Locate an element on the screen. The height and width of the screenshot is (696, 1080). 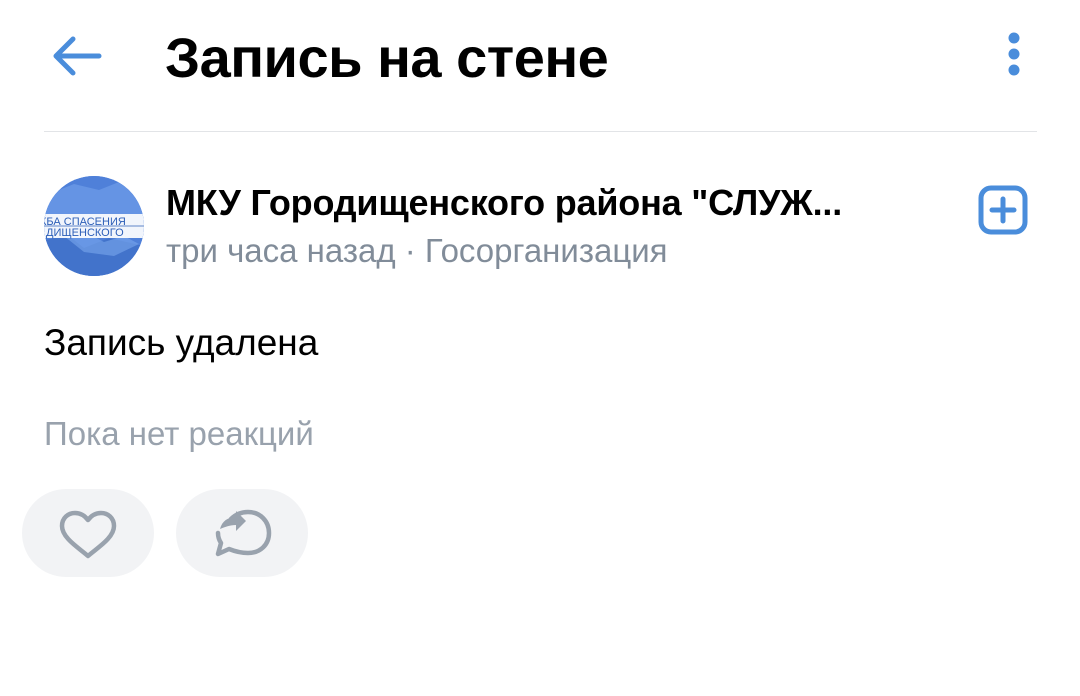
heart-icon is located at coordinates (88, 534).